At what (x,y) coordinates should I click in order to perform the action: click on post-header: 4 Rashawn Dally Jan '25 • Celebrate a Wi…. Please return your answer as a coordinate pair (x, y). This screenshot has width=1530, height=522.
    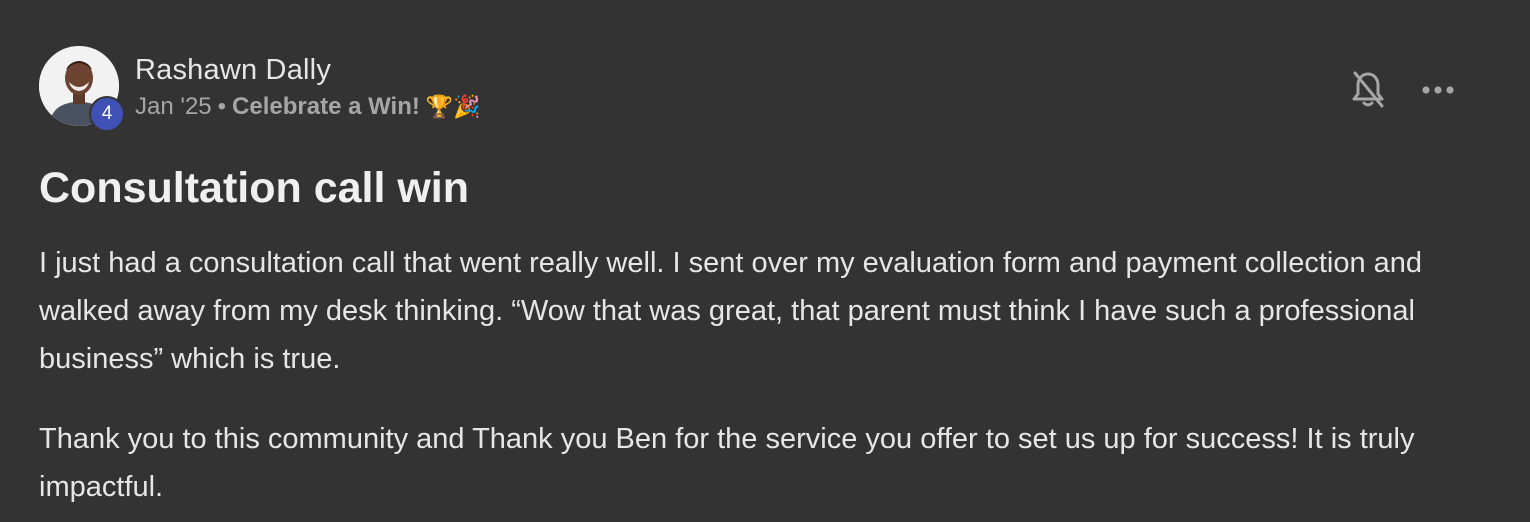
    Looking at the image, I should click on (260, 89).